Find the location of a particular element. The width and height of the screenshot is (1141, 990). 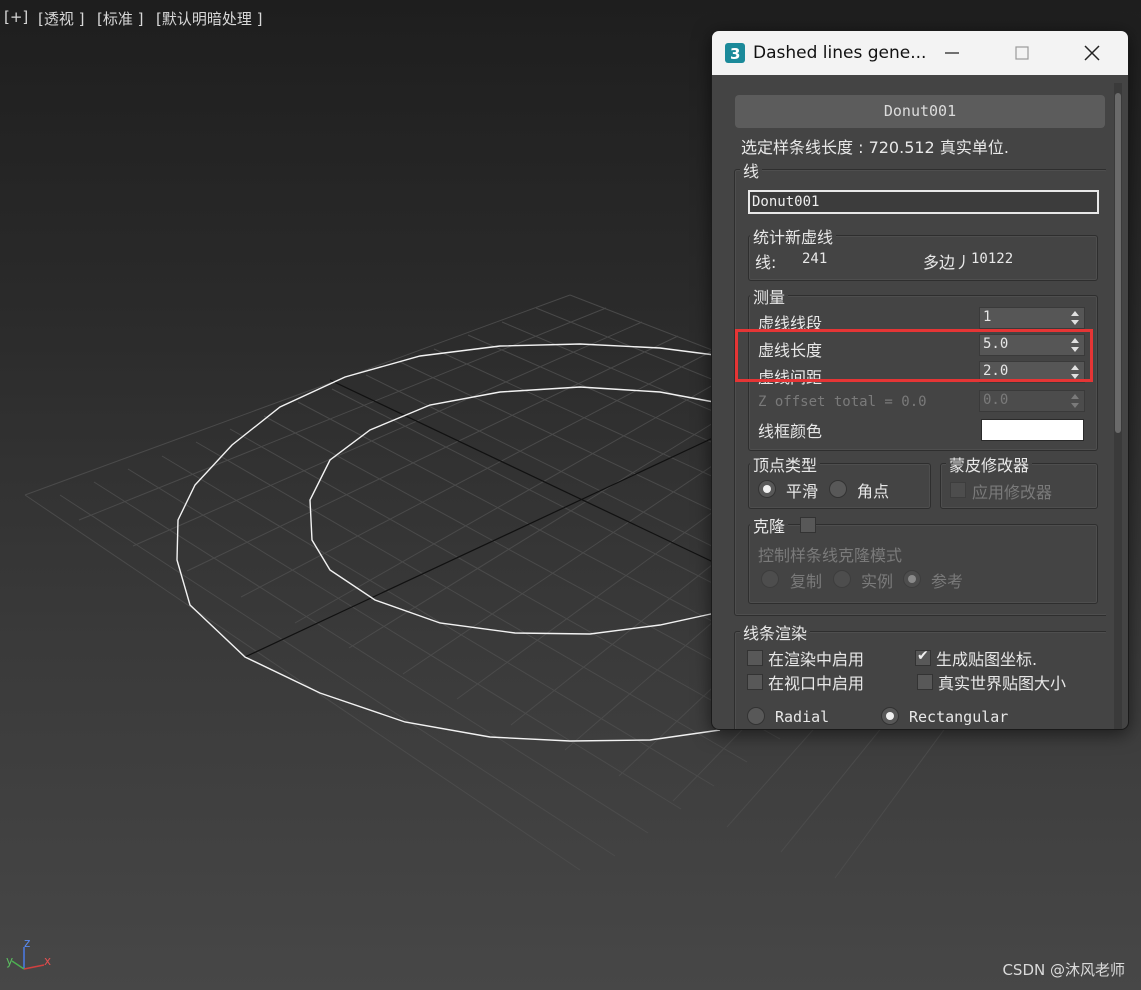

3dsmax-app-icon: 3 is located at coordinates (735, 53).